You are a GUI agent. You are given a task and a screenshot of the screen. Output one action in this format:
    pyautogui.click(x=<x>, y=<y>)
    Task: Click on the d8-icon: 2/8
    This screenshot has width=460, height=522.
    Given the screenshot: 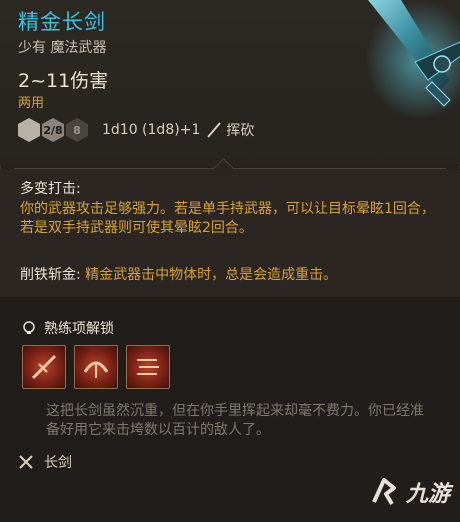 What is the action you would take?
    pyautogui.click(x=53, y=130)
    